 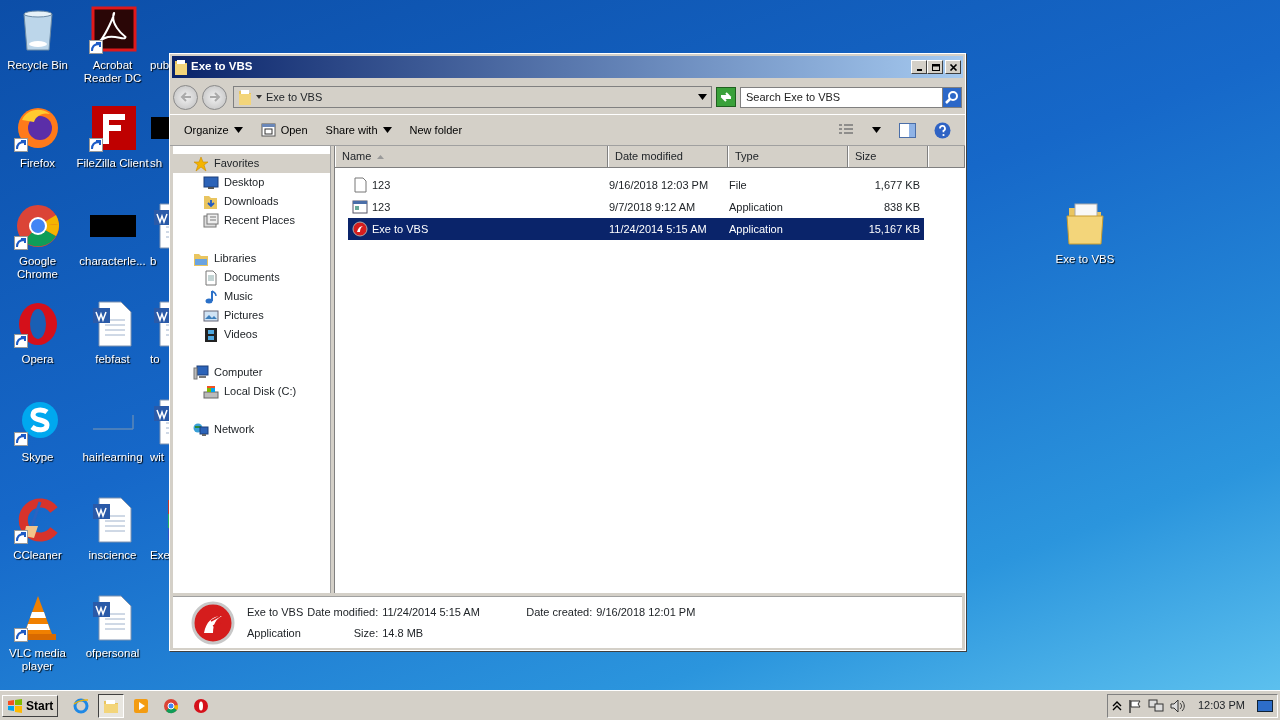 I want to click on icon-label: pub, so click(x=160, y=65).